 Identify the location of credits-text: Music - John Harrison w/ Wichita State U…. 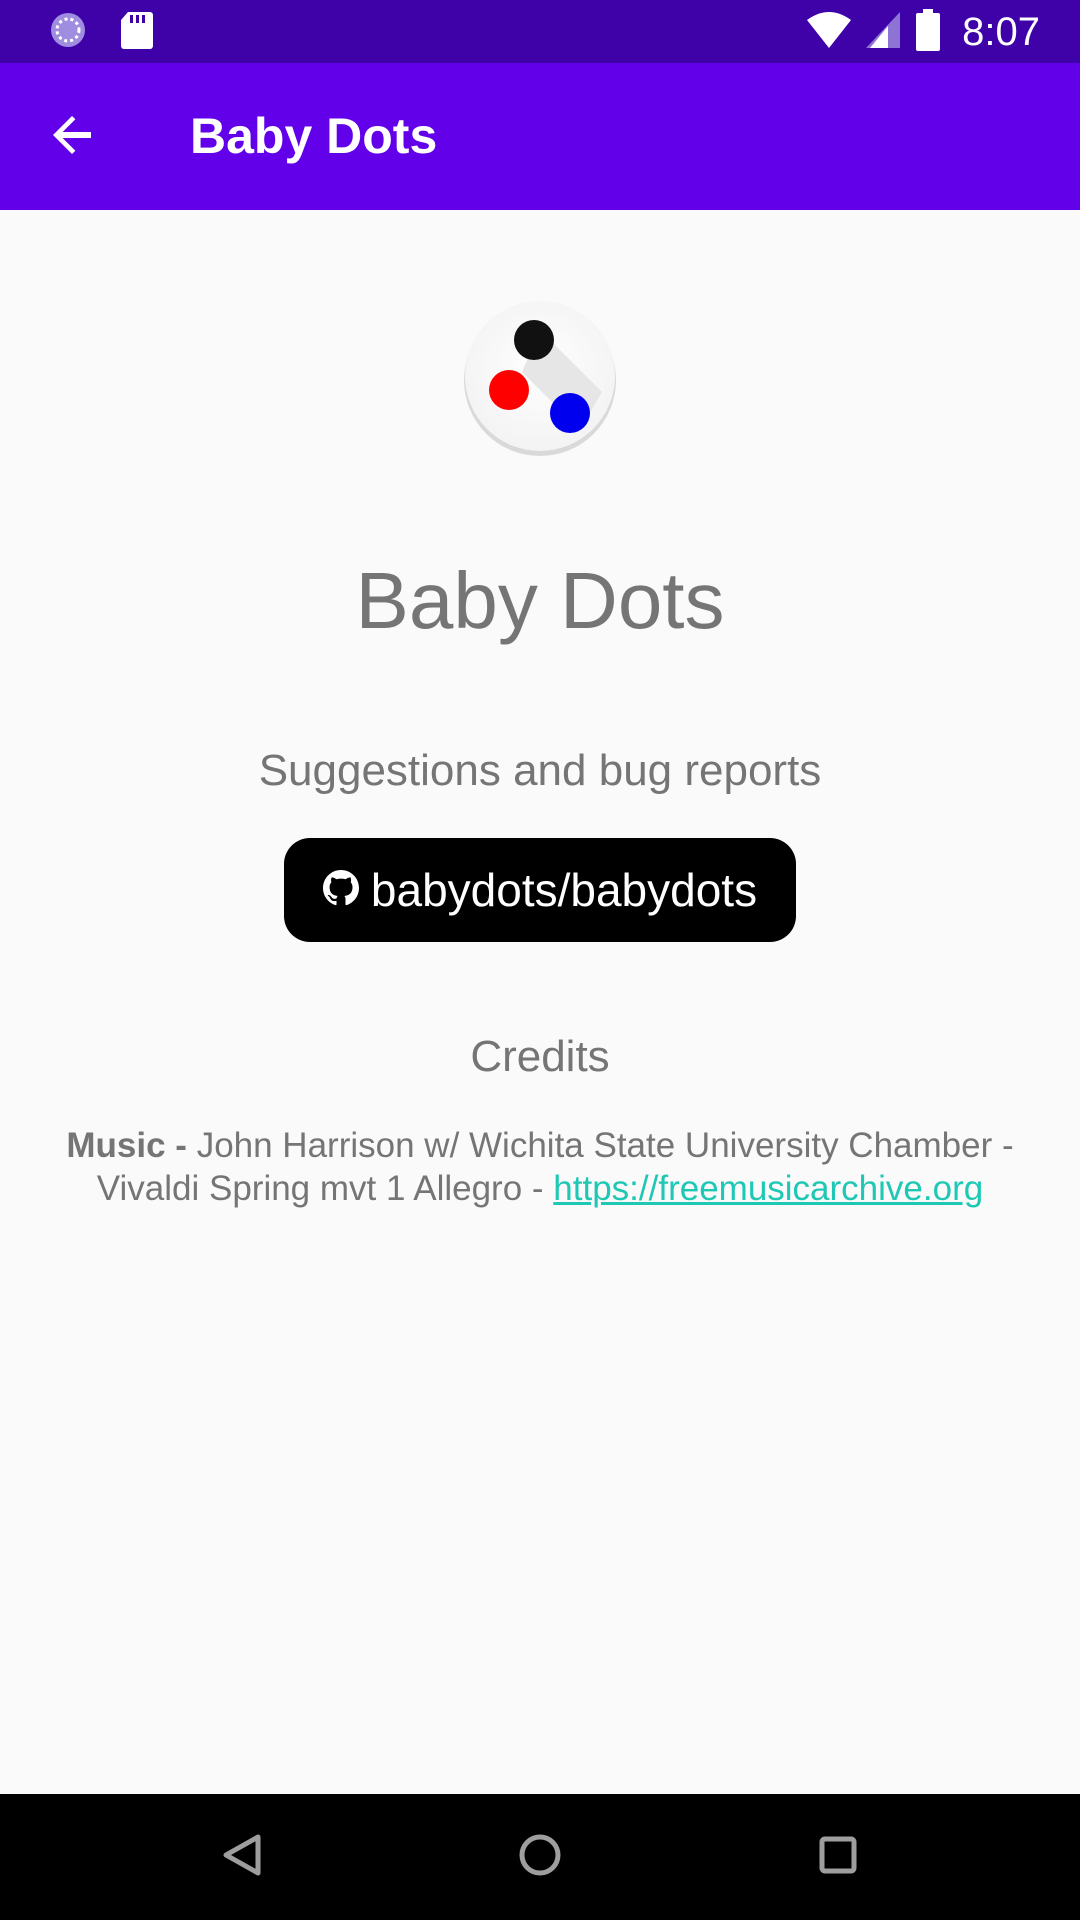
(540, 1167).